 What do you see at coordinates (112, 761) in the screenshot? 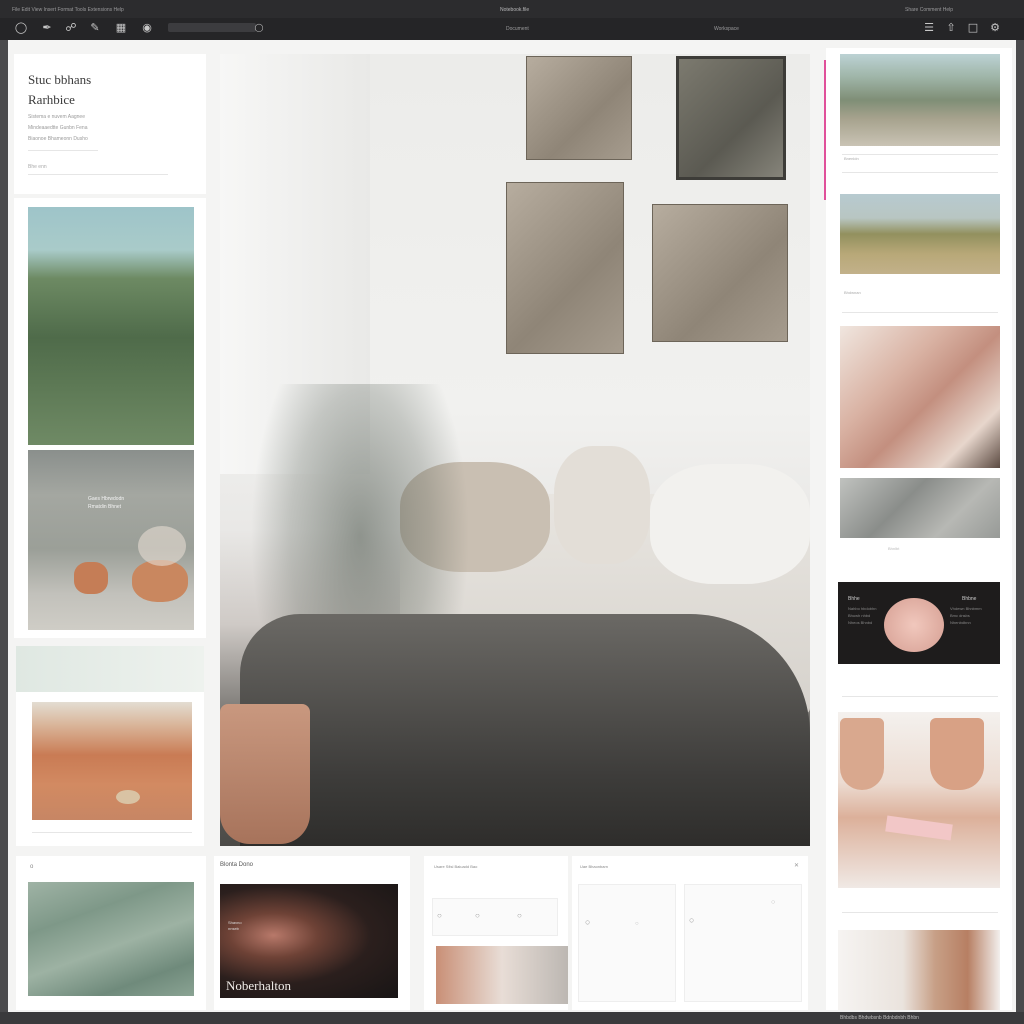
I see `desert-image` at bounding box center [112, 761].